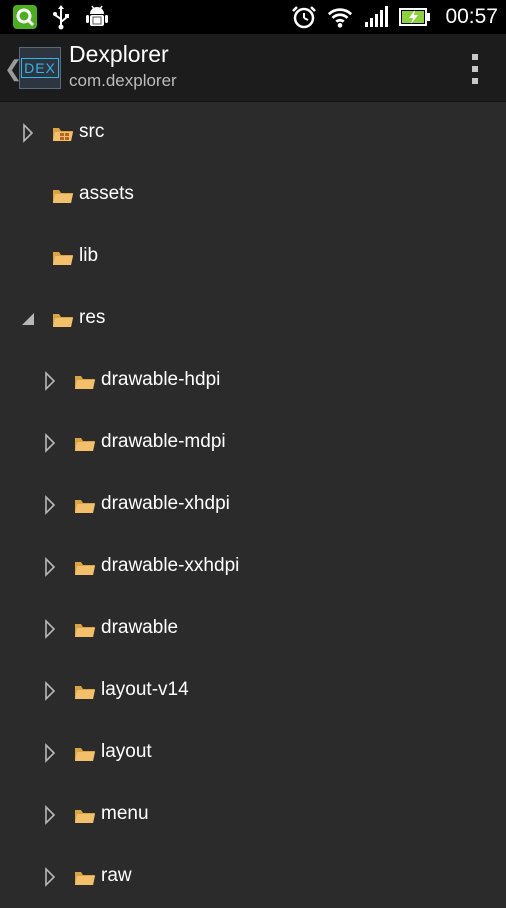 Image resolution: width=506 pixels, height=908 pixels. What do you see at coordinates (116, 875) in the screenshot?
I see `tree-item-label: raw` at bounding box center [116, 875].